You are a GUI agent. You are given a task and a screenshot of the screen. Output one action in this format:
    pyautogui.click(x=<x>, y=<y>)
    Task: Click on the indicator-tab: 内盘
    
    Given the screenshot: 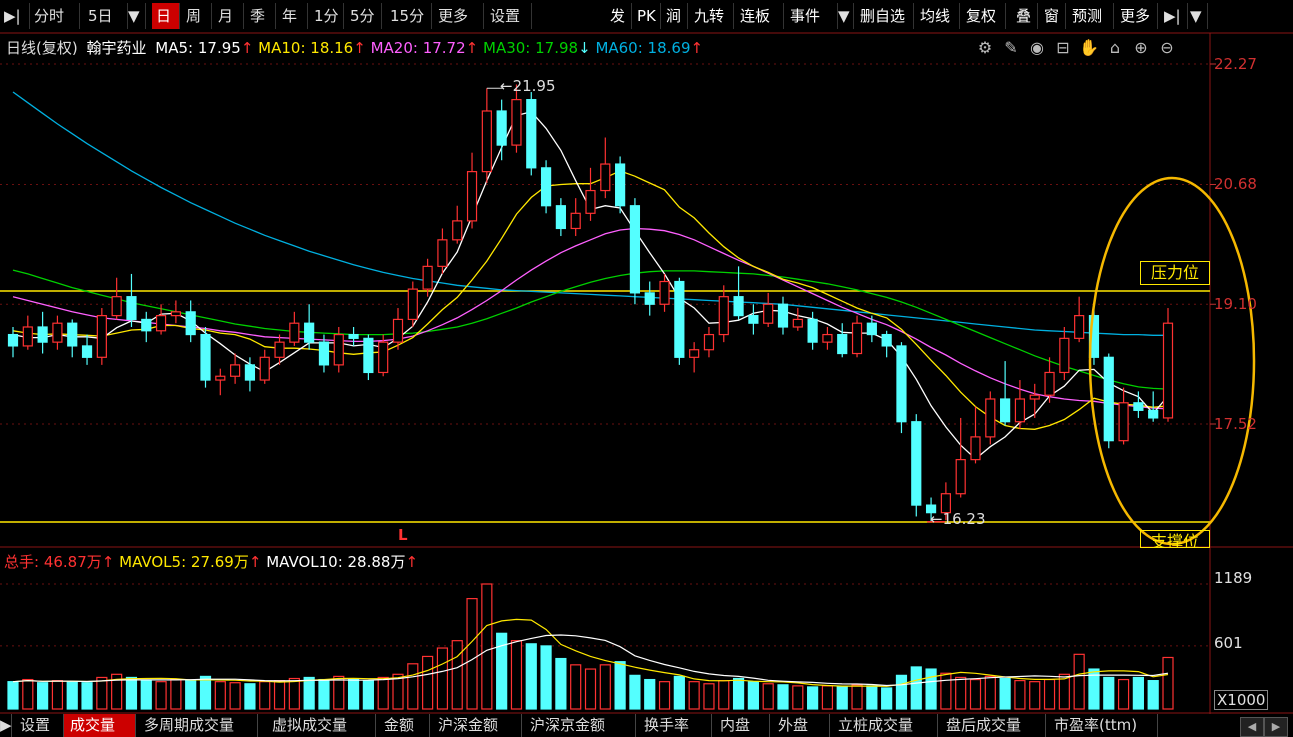 What is the action you would take?
    pyautogui.click(x=742, y=725)
    